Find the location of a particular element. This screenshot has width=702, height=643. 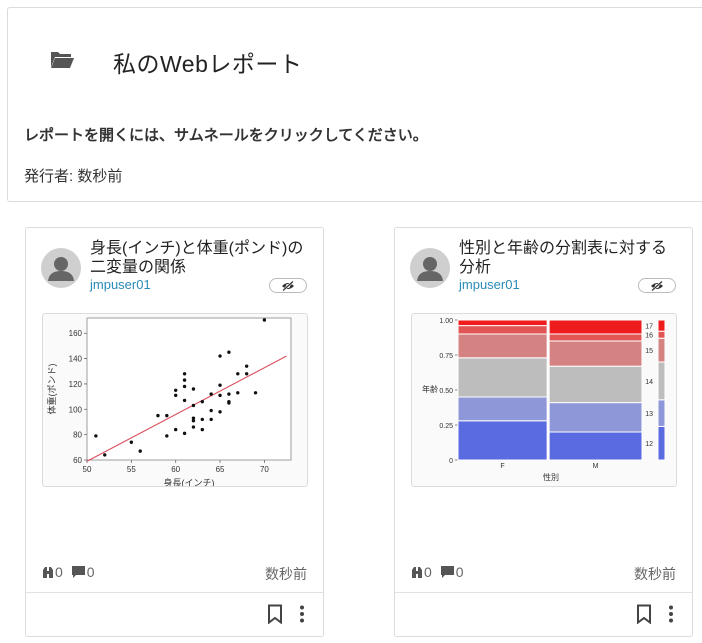

legend-label: 16 is located at coordinates (649, 336).